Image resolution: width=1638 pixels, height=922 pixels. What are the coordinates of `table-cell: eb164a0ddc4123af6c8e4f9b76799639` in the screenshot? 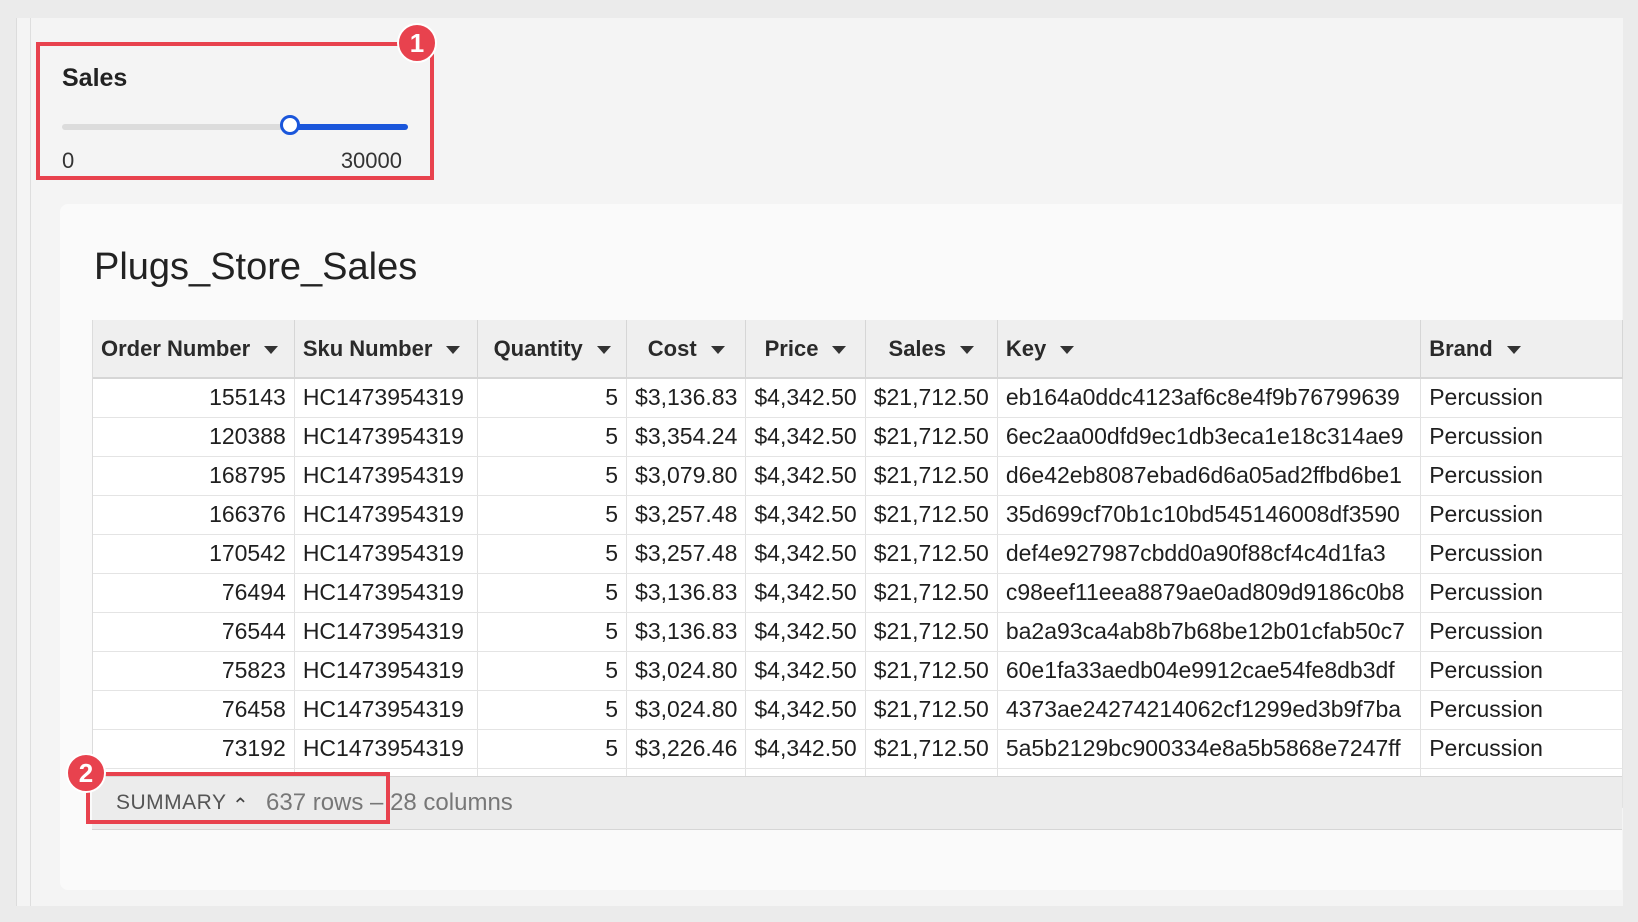 It's located at (1209, 398).